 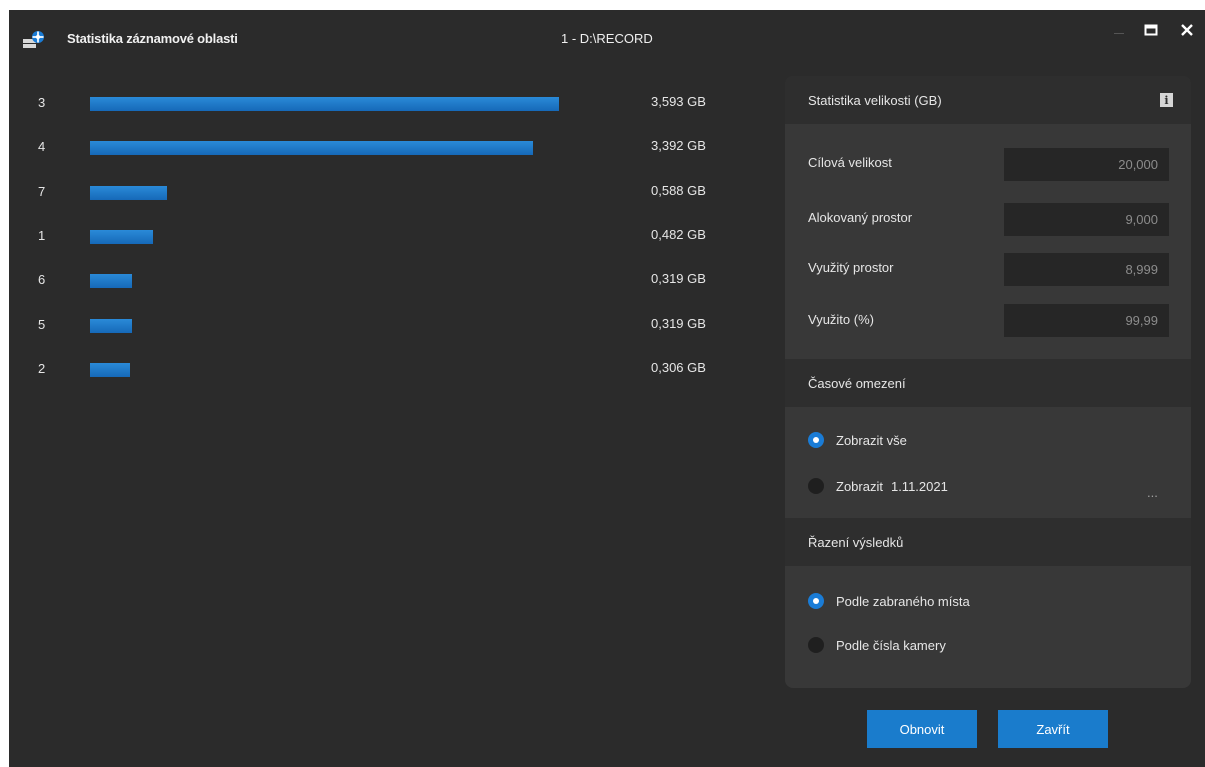 I want to click on refresh-button: Obnovit, so click(x=922, y=729).